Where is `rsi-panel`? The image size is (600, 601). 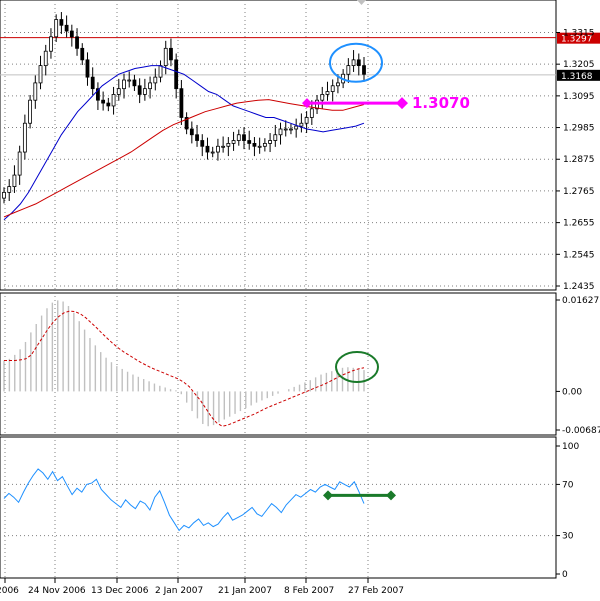
rsi-panel is located at coordinates (199, 500).